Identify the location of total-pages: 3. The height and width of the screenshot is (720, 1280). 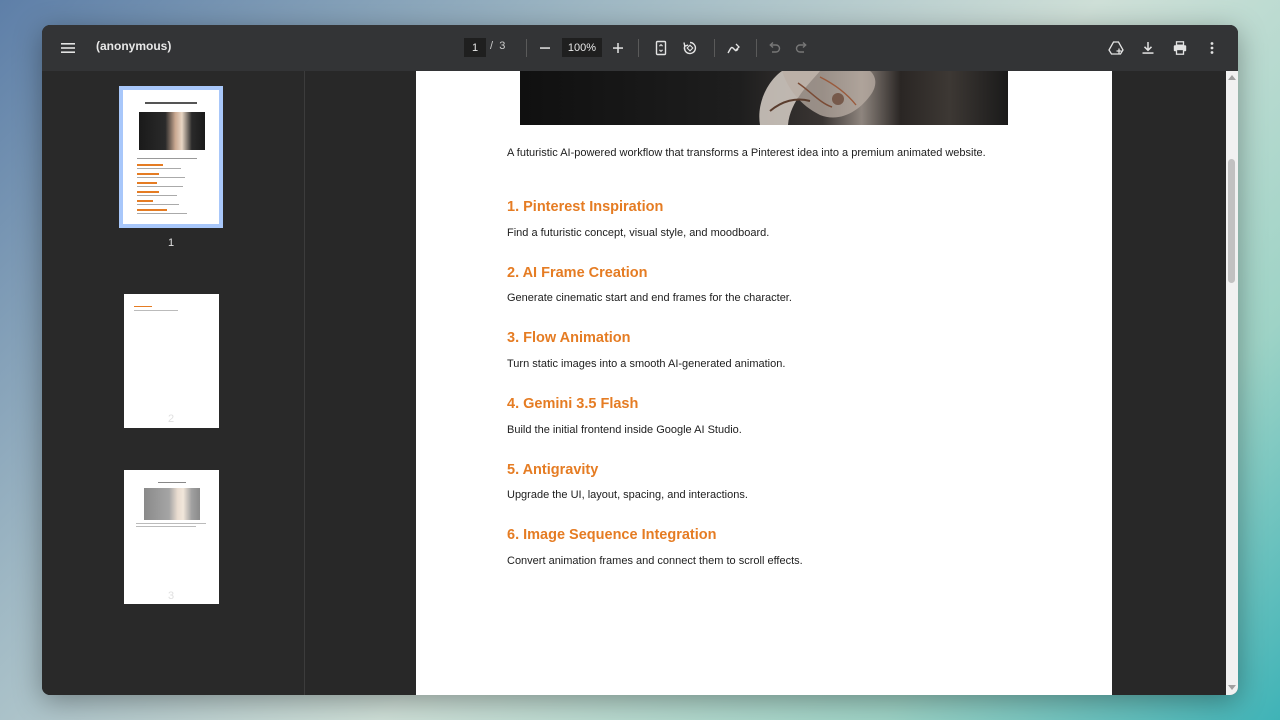
(502, 46).